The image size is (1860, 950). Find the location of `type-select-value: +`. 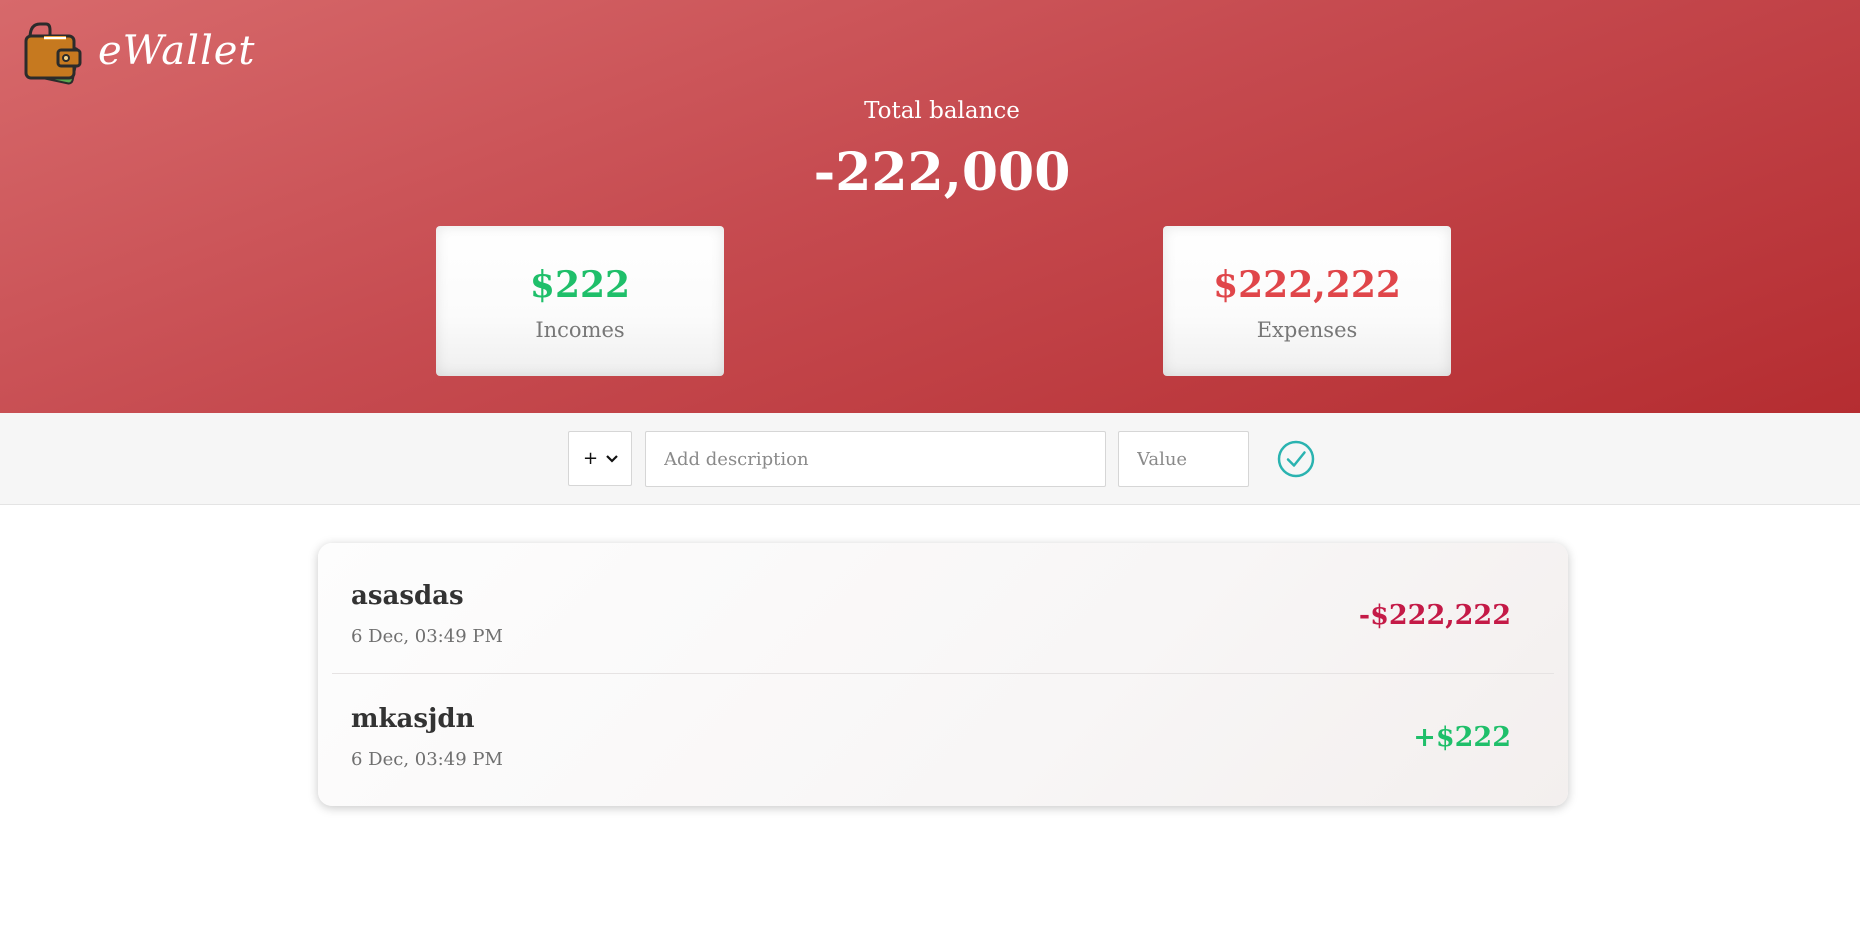

type-select-value: + is located at coordinates (591, 458).